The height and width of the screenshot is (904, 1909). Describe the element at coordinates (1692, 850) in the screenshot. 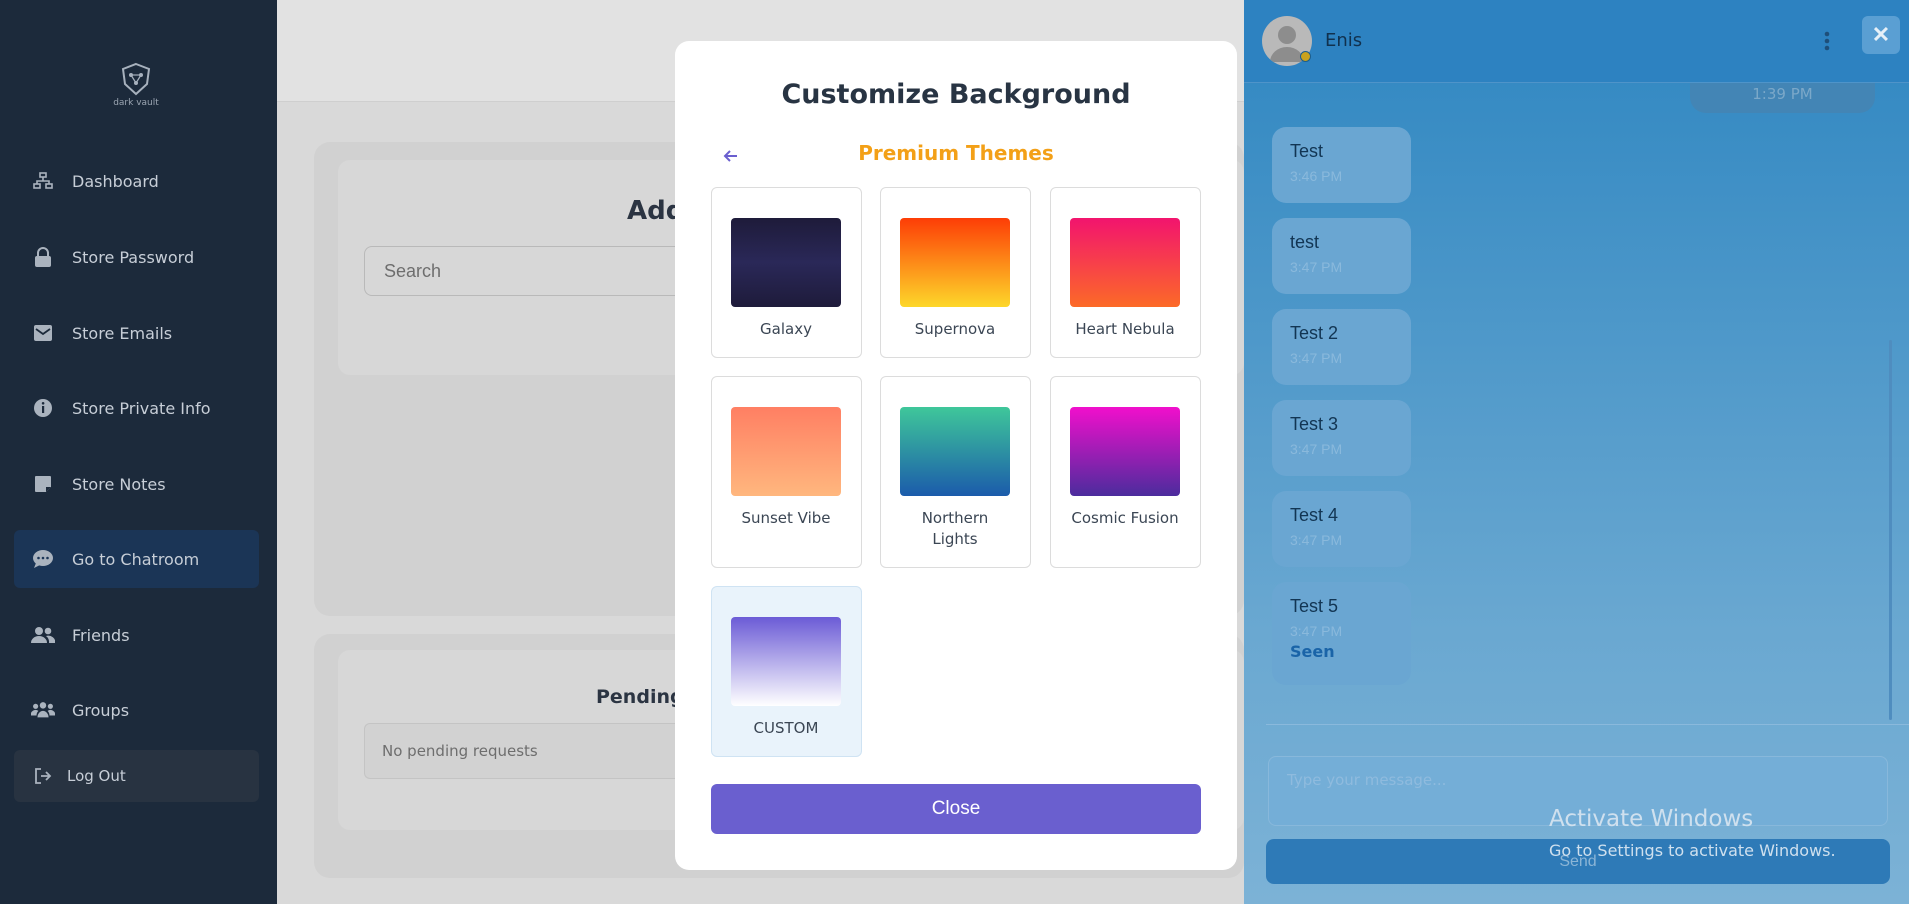

I see `activate-windows-subtitle: Go to Settings to activate Windows.` at that location.